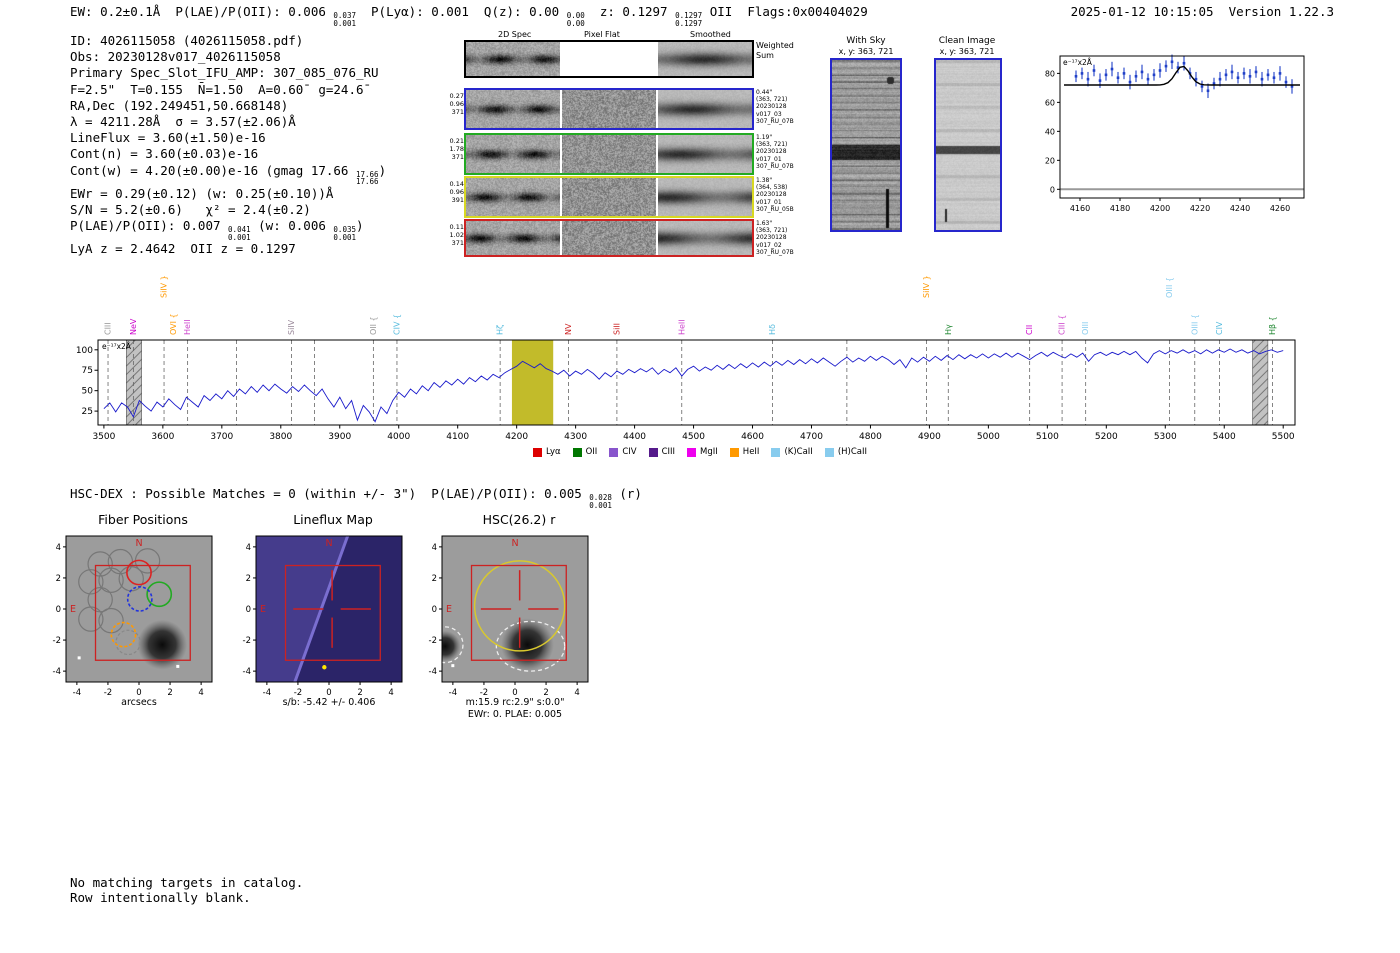 The height and width of the screenshot is (953, 1400). Describe the element at coordinates (1202, 11) in the screenshot. I see `timestamp-version: 2025-01-12 10:15:05 Version 1.22.3` at that location.